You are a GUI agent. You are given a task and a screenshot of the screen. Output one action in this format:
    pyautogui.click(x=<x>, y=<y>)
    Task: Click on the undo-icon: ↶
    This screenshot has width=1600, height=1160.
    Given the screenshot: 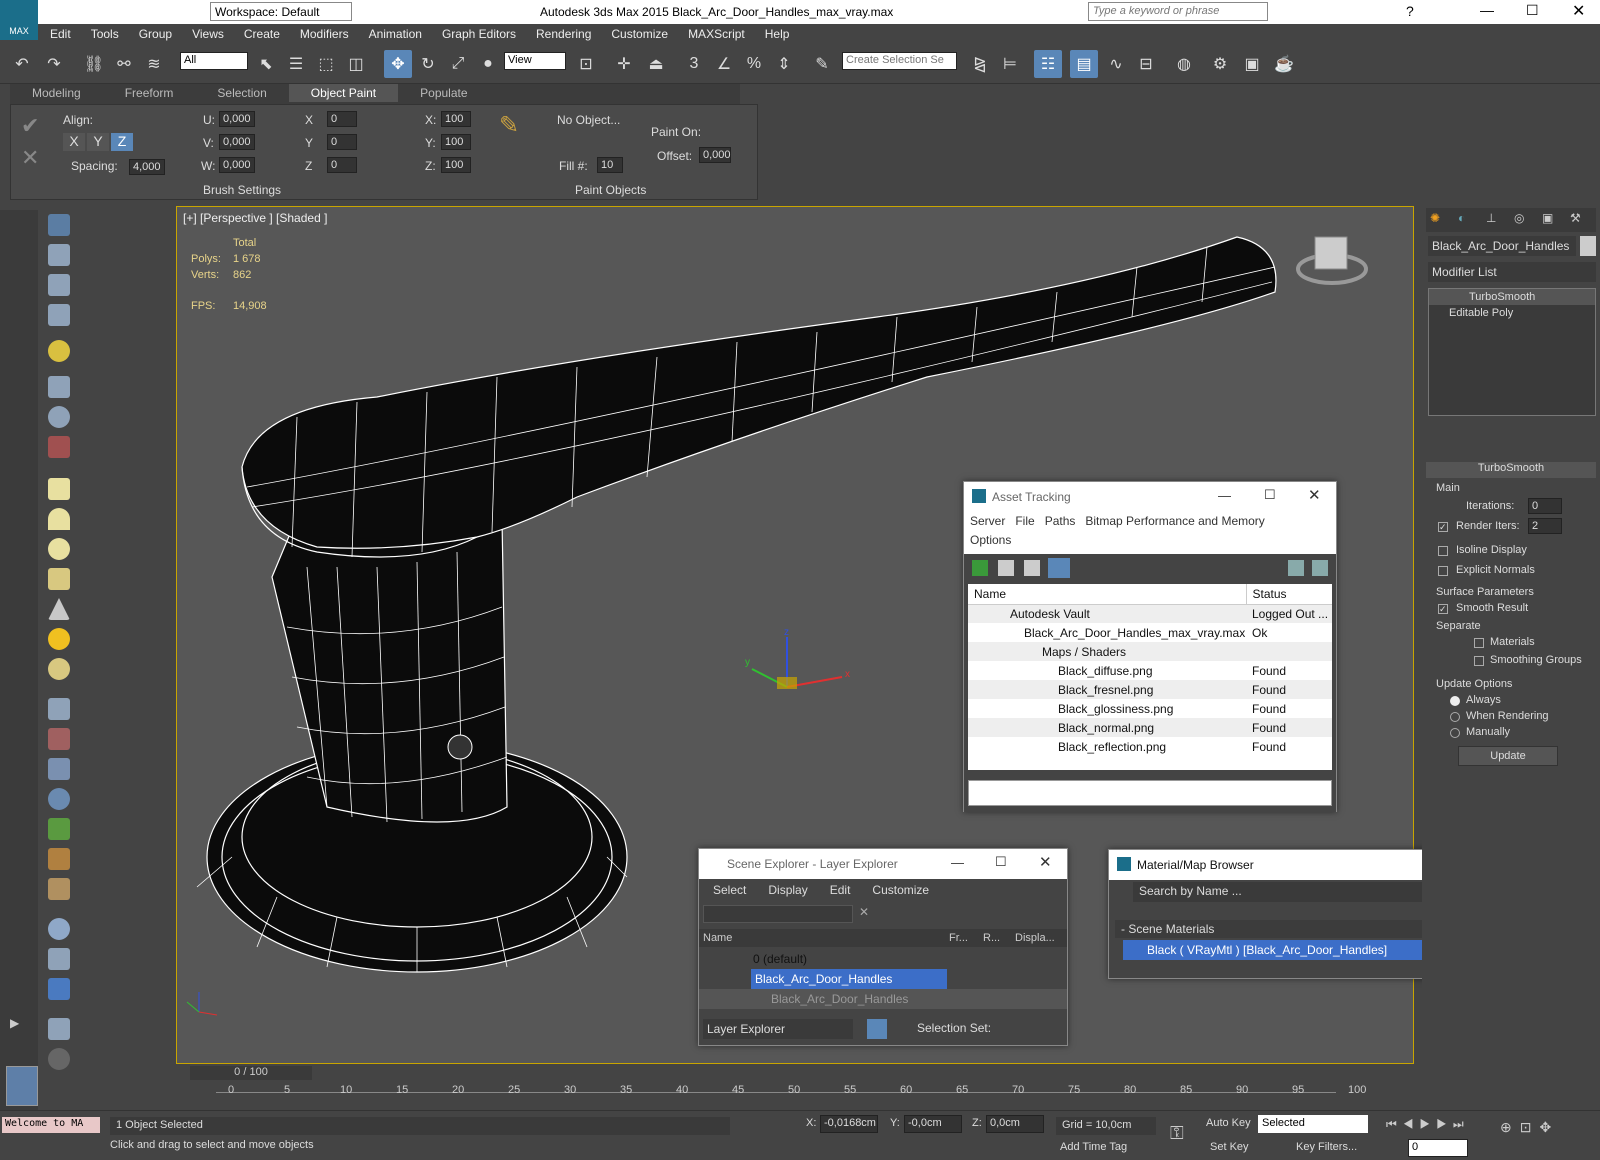 What is the action you would take?
    pyautogui.click(x=22, y=64)
    